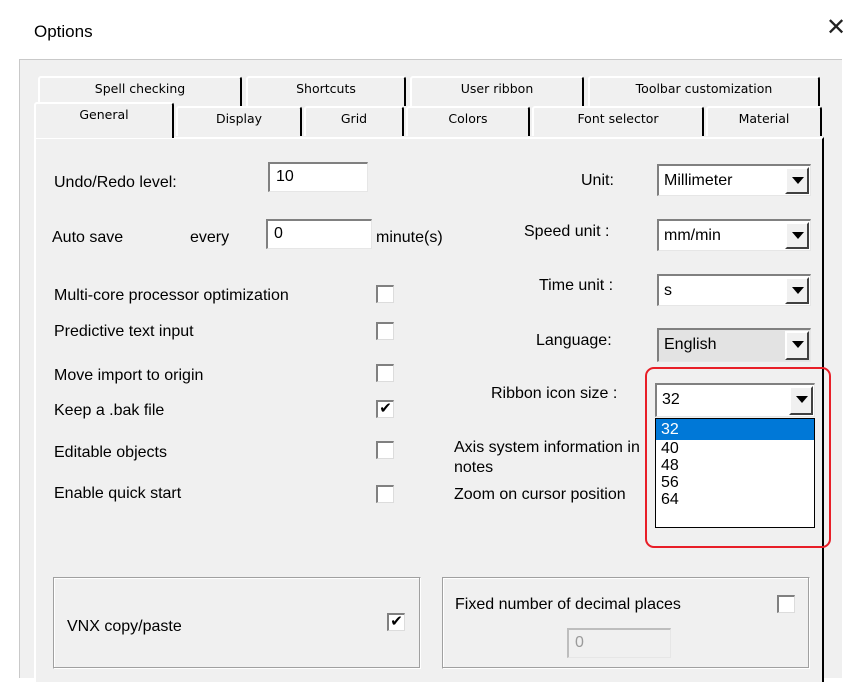 This screenshot has height=682, width=861. Describe the element at coordinates (734, 235) in the screenshot. I see `speed-unit-select: mm/min` at that location.